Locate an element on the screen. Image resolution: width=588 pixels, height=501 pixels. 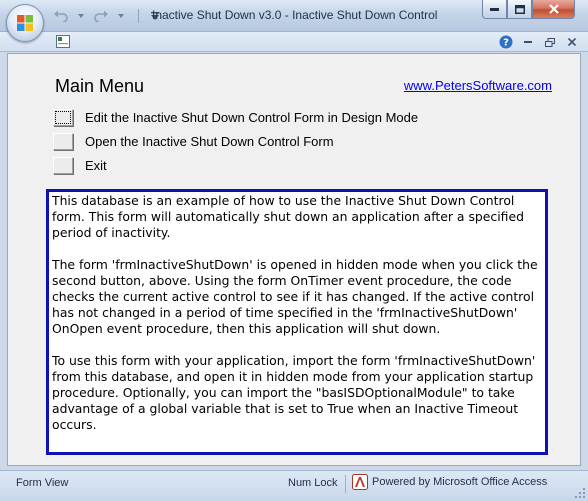
form-icon is located at coordinates (63, 41).